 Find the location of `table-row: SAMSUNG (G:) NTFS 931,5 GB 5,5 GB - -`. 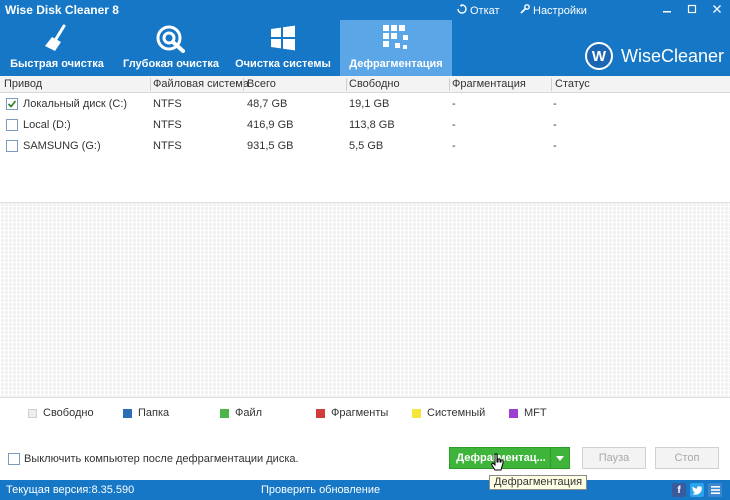

table-row: SAMSUNG (G:) NTFS 931,5 GB 5,5 GB - - is located at coordinates (365, 147).